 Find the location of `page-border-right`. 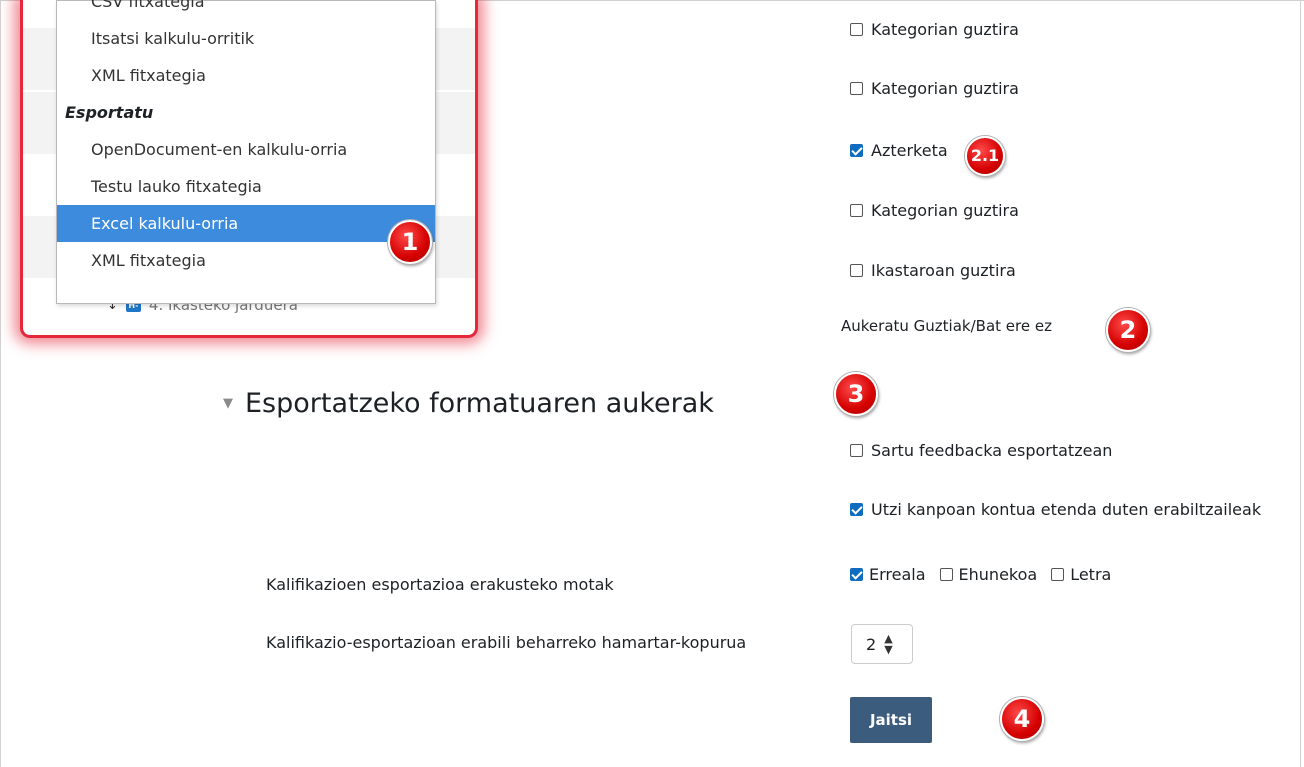

page-border-right is located at coordinates (1300, 383).